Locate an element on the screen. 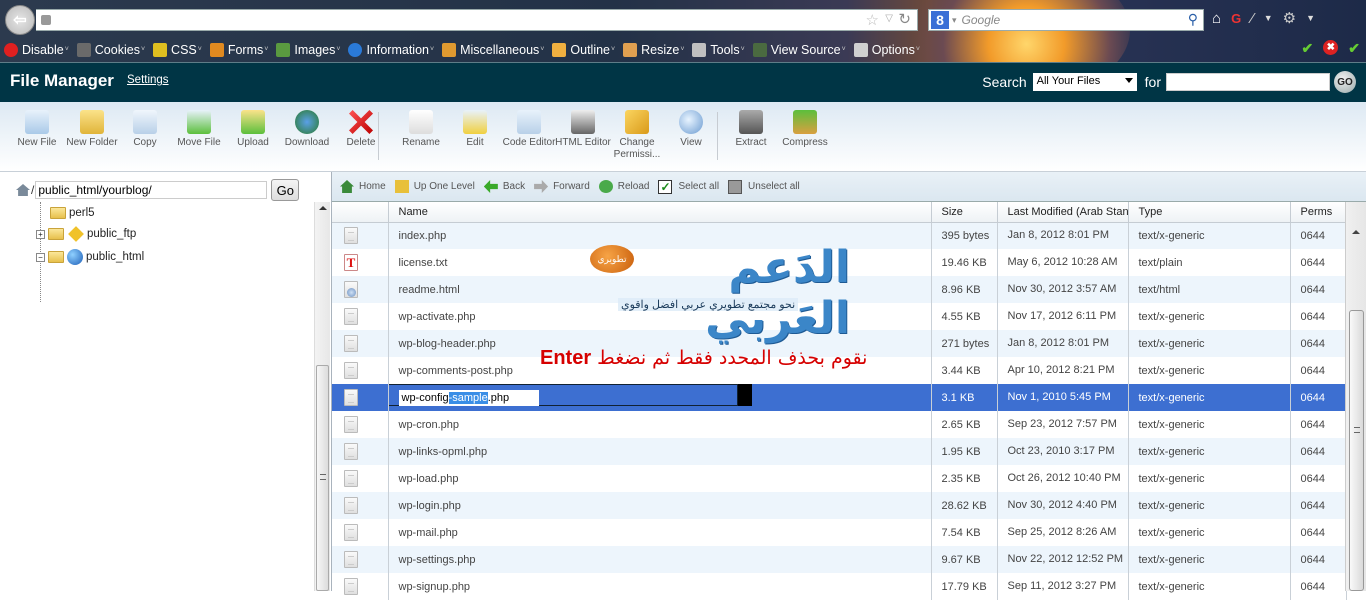 Image resolution: width=1366 pixels, height=600 pixels. bookmark-star-icon: ☆ is located at coordinates (872, 20).